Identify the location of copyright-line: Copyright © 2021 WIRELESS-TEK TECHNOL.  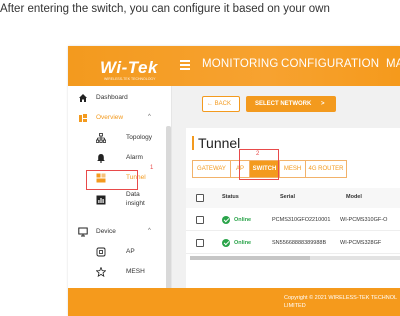
(341, 298).